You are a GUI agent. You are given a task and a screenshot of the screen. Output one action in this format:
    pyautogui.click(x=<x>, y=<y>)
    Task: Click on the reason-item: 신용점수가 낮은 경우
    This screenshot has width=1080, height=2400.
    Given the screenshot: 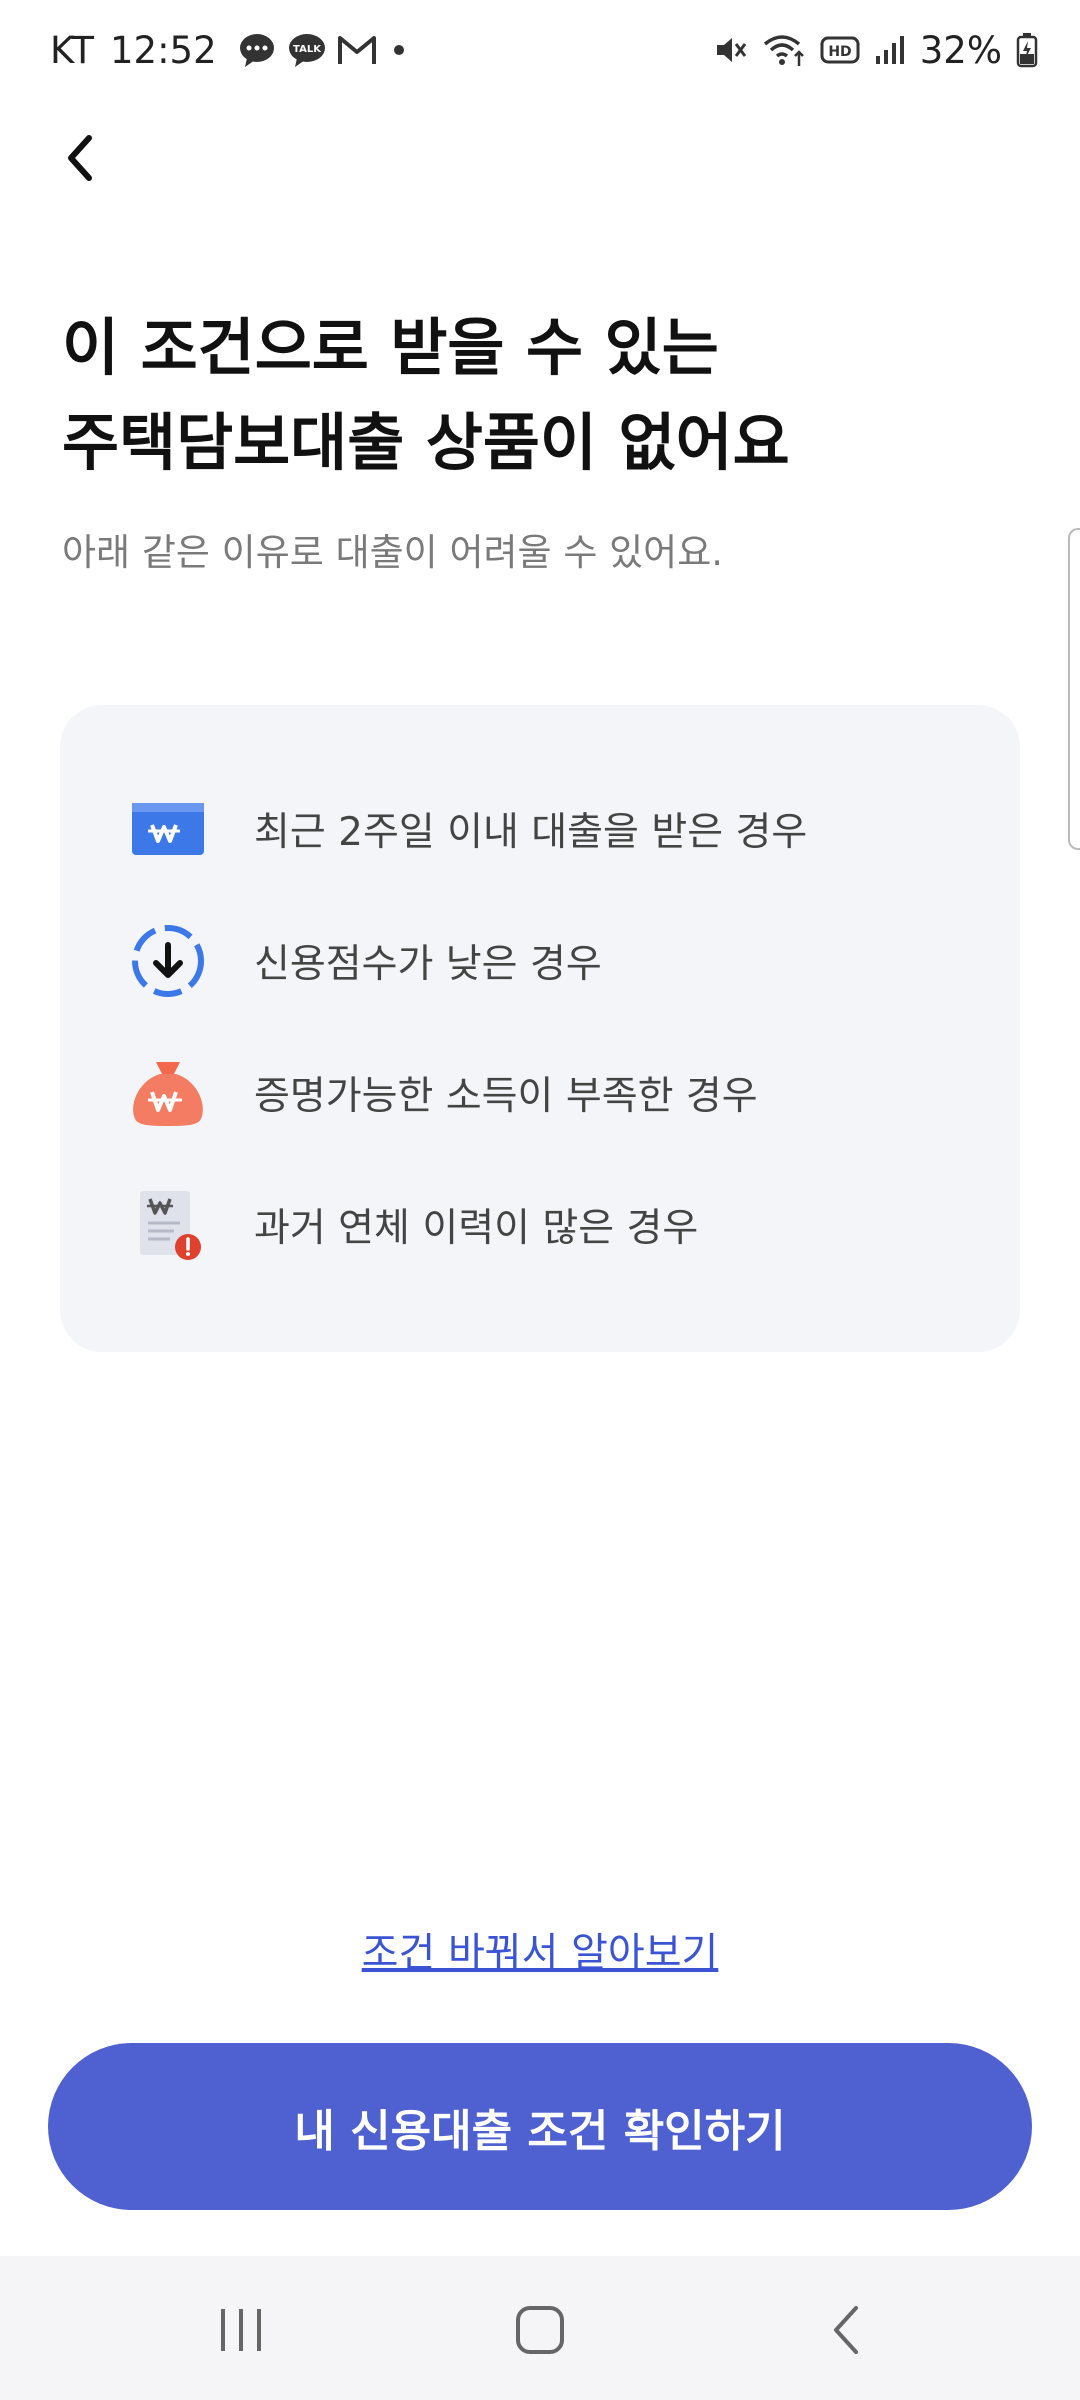 What is the action you would take?
    pyautogui.click(x=558, y=961)
    